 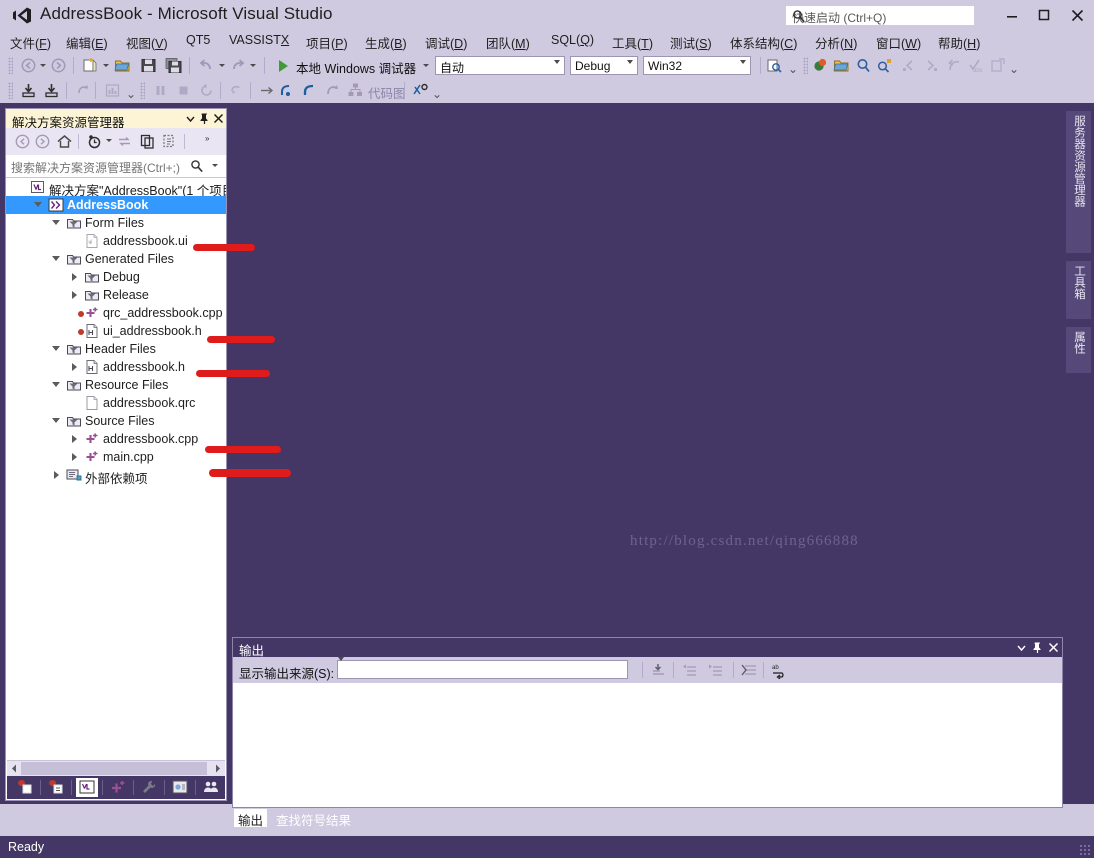 What do you see at coordinates (116, 205) in the screenshot?
I see `tree-item-1: AddressBook` at bounding box center [116, 205].